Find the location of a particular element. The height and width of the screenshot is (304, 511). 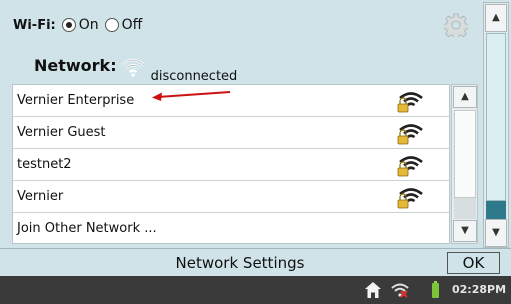

network-row: testnet2 is located at coordinates (231, 165).